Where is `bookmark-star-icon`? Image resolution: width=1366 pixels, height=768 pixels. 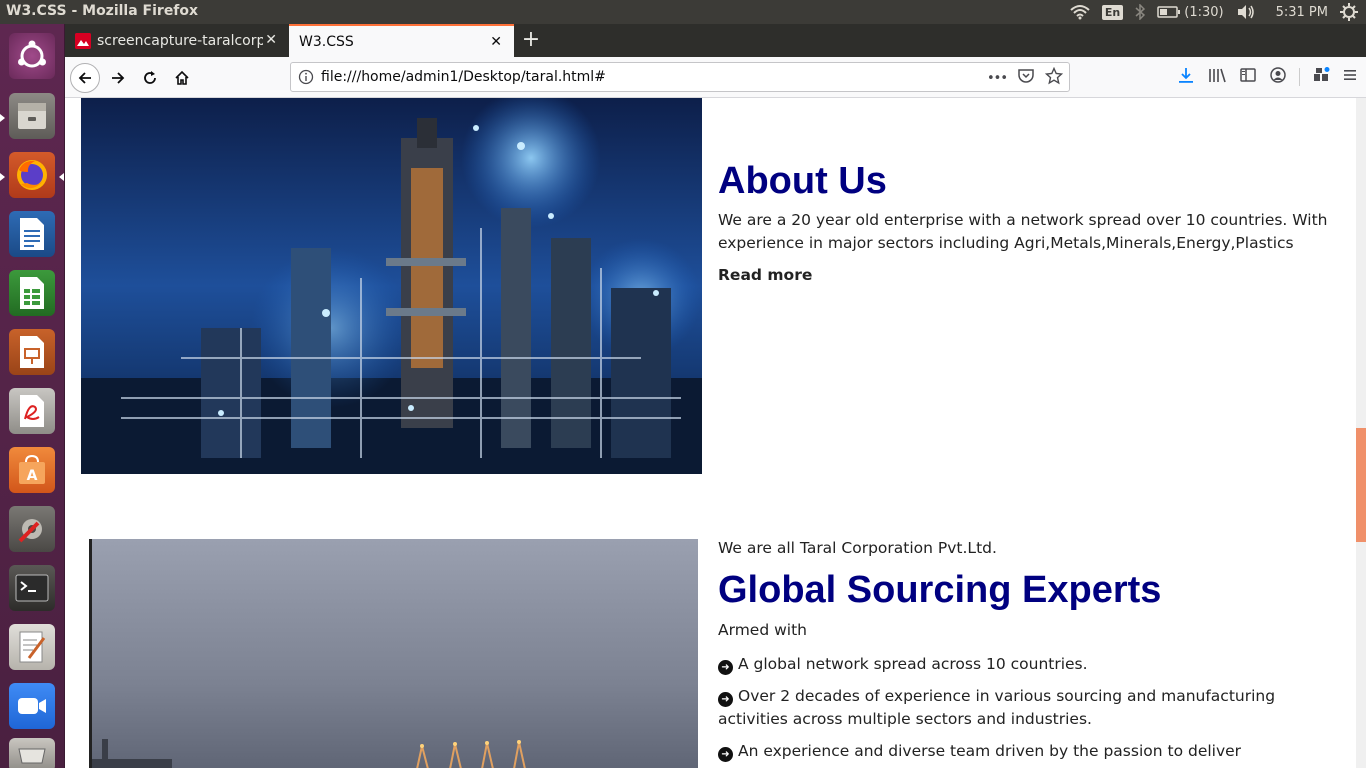
bookmark-star-icon is located at coordinates (1054, 77).